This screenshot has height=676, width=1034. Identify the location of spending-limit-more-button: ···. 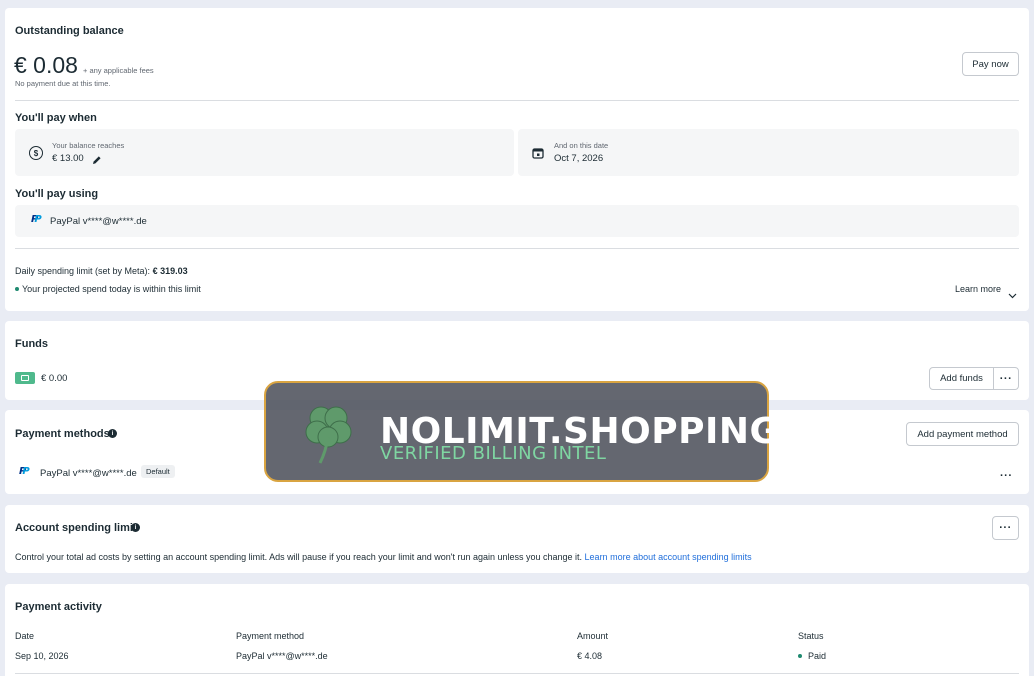
(1005, 528).